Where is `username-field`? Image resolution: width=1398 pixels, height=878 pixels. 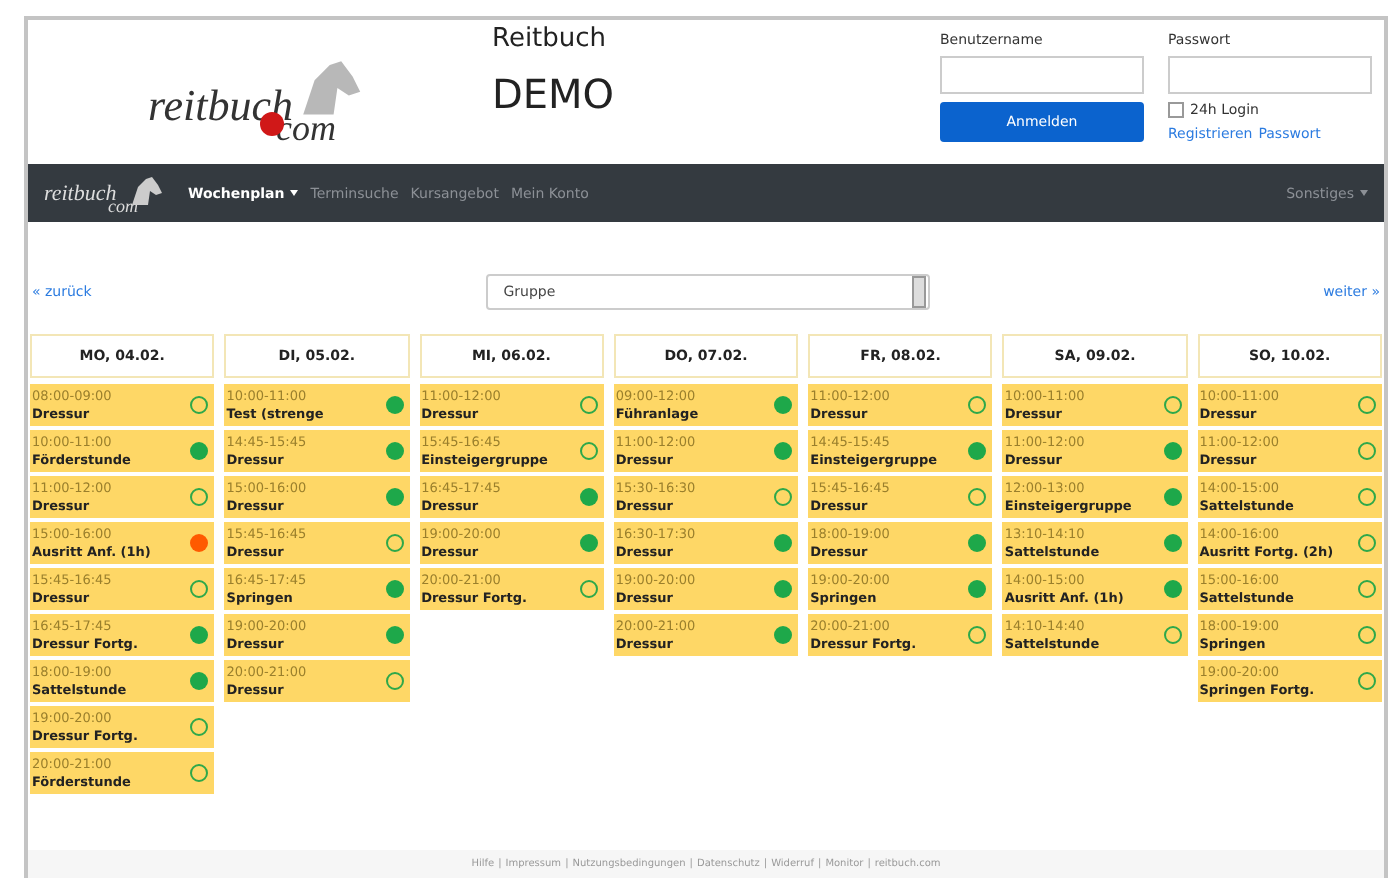
username-field is located at coordinates (1042, 75).